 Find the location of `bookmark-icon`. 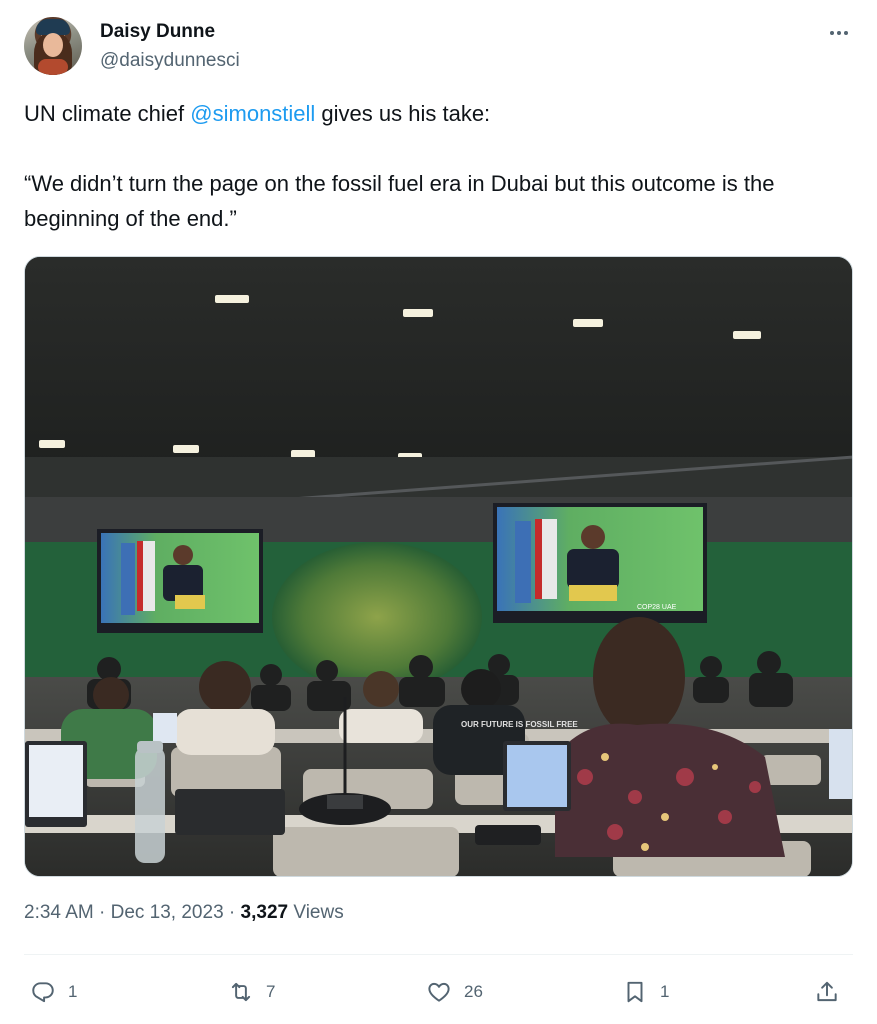

bookmark-icon is located at coordinates (635, 992).